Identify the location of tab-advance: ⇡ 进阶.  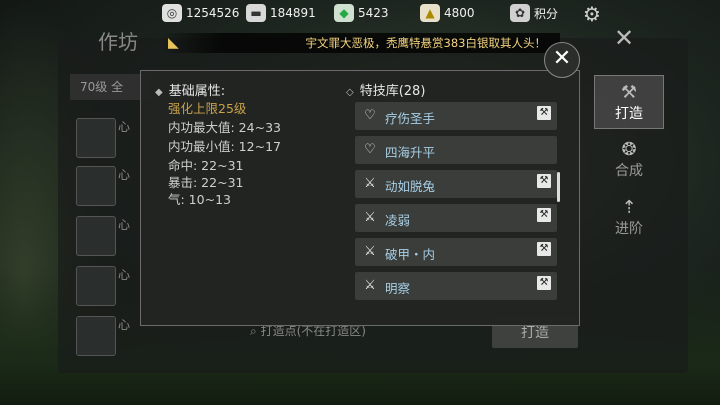
(629, 218).